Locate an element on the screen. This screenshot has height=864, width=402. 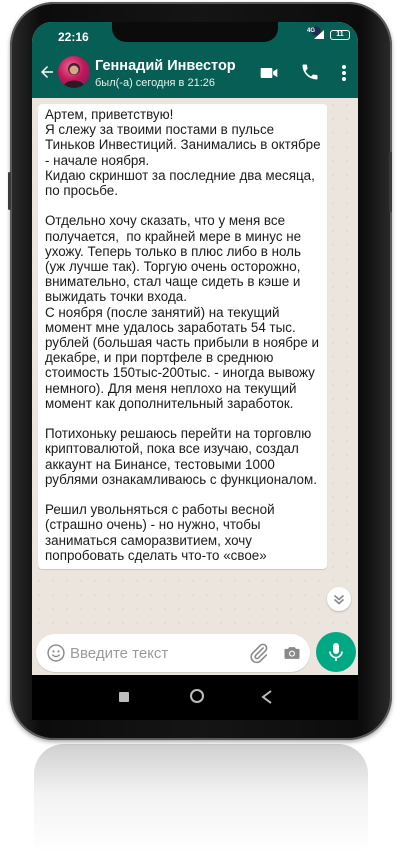
back-triangle-icon is located at coordinates (267, 697).